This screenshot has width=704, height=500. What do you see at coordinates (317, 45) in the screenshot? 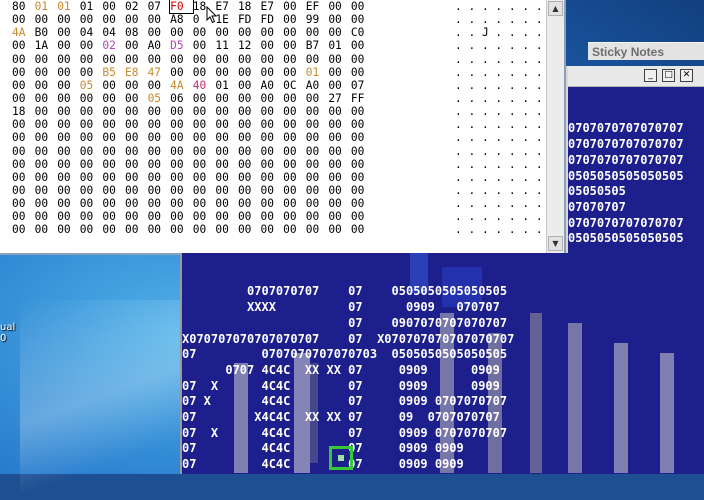
I see `hex-byte: B7` at bounding box center [317, 45].